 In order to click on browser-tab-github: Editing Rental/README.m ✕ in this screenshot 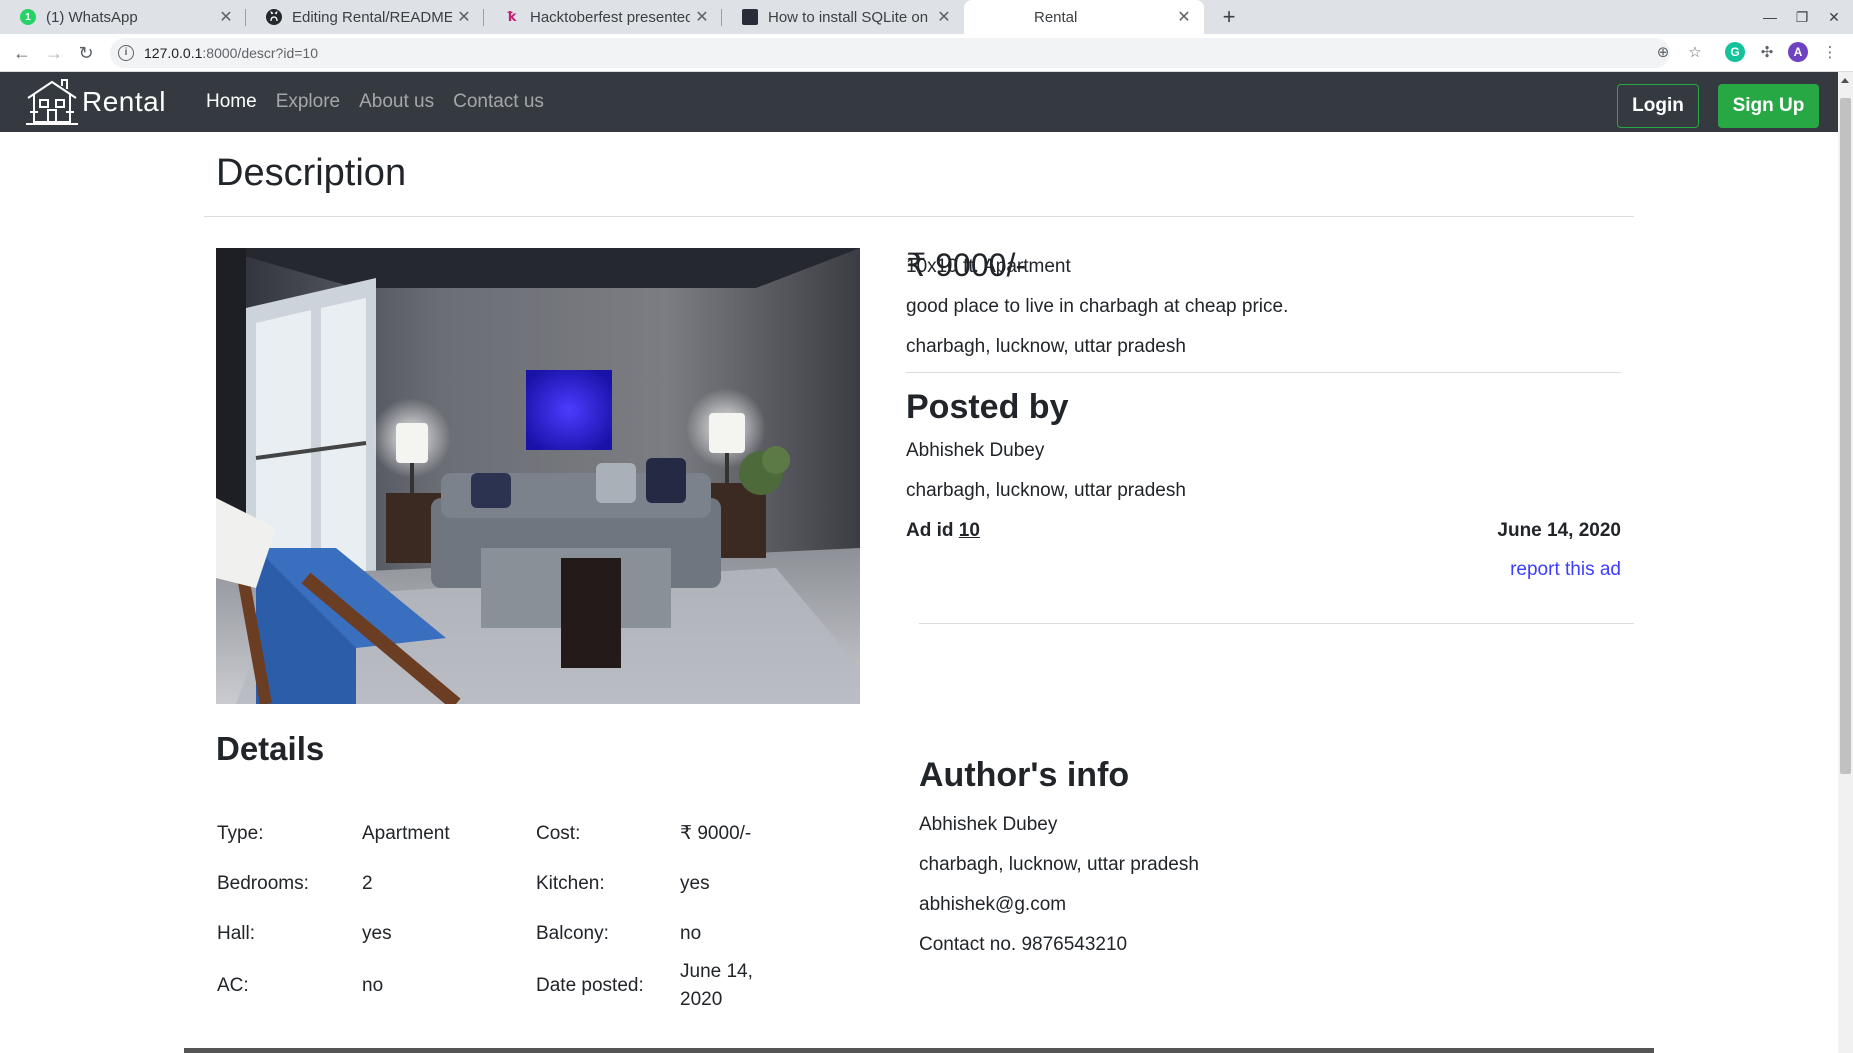, I will do `click(365, 17)`.